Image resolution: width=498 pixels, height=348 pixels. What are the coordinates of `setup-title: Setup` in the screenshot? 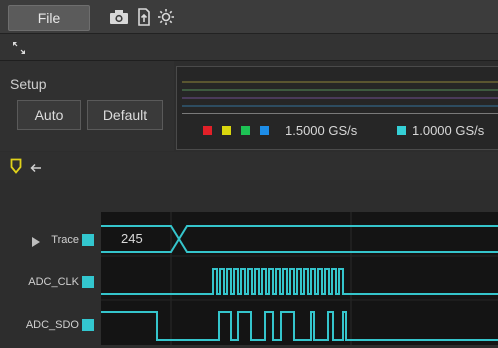 It's located at (28, 84).